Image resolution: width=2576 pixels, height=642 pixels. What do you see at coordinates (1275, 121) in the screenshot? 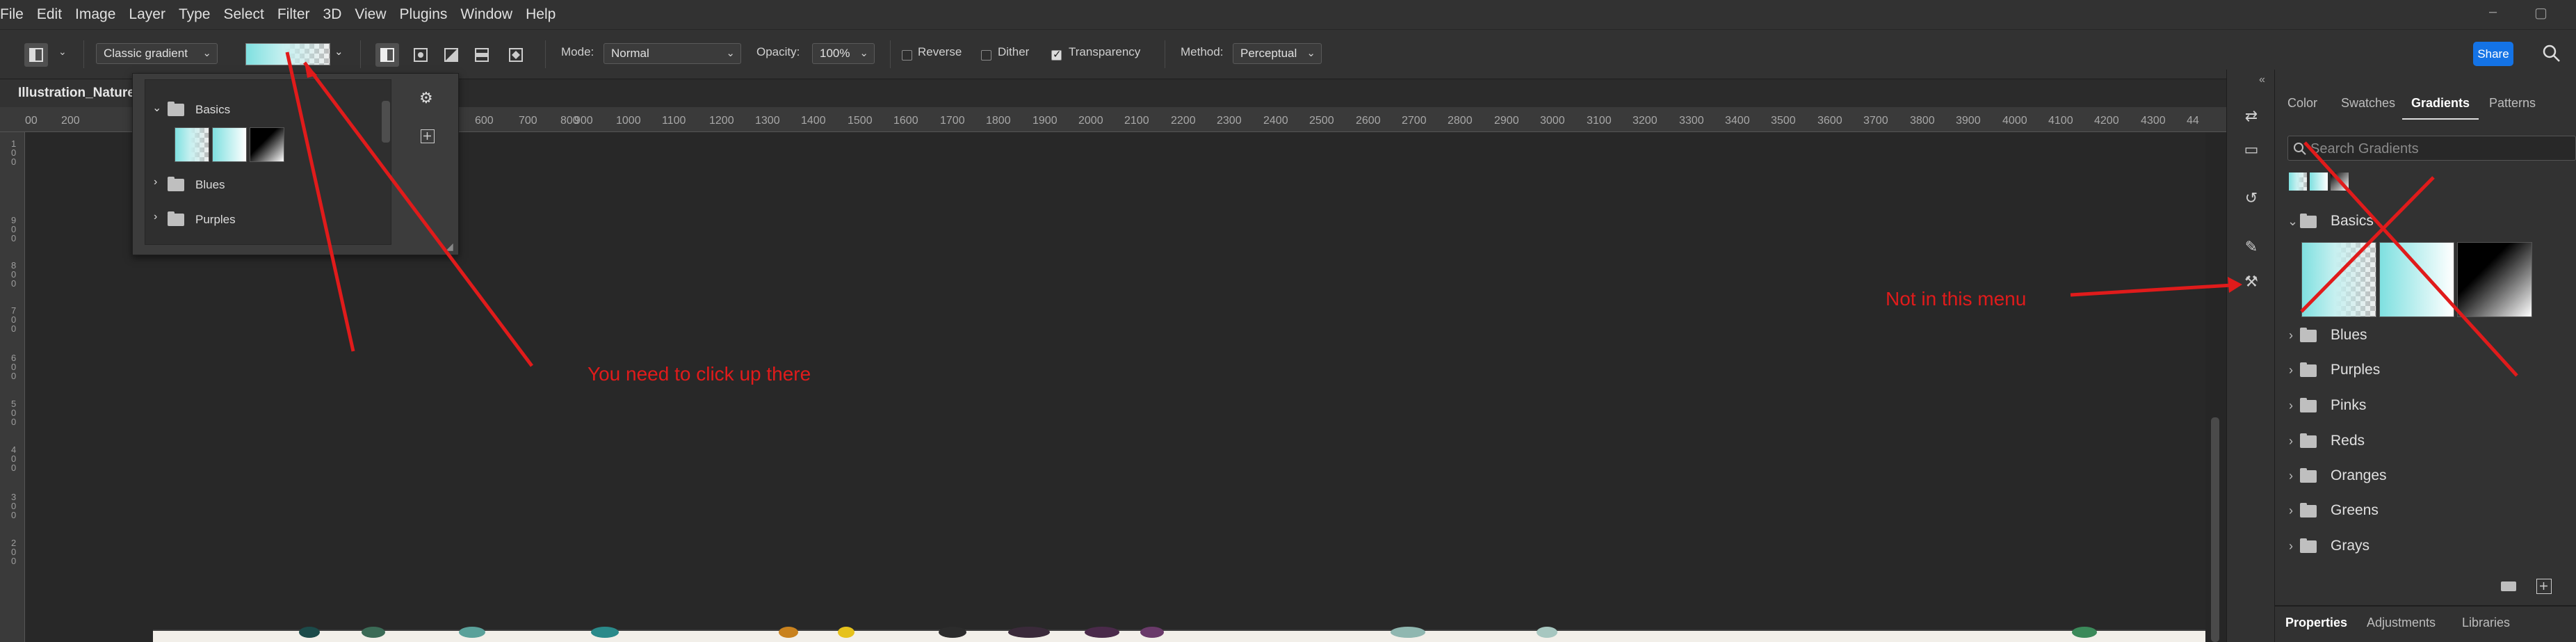
I see `ruler-tick: 2400` at bounding box center [1275, 121].